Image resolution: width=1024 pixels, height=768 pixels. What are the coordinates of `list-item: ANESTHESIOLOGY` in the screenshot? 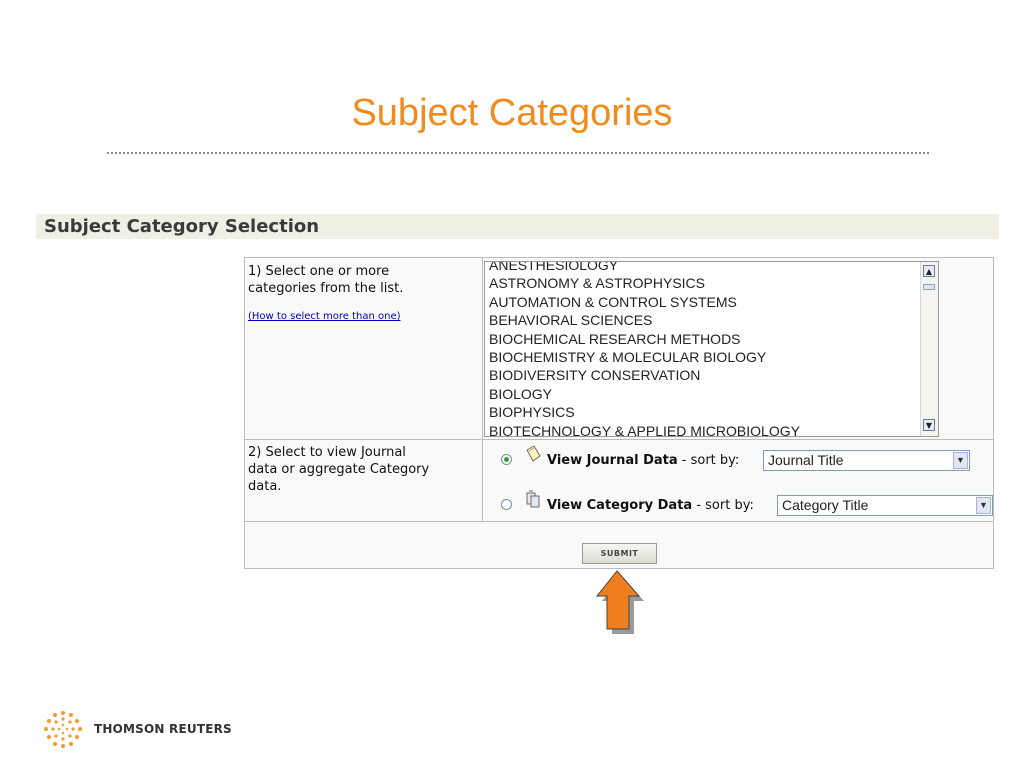 It's located at (704, 268).